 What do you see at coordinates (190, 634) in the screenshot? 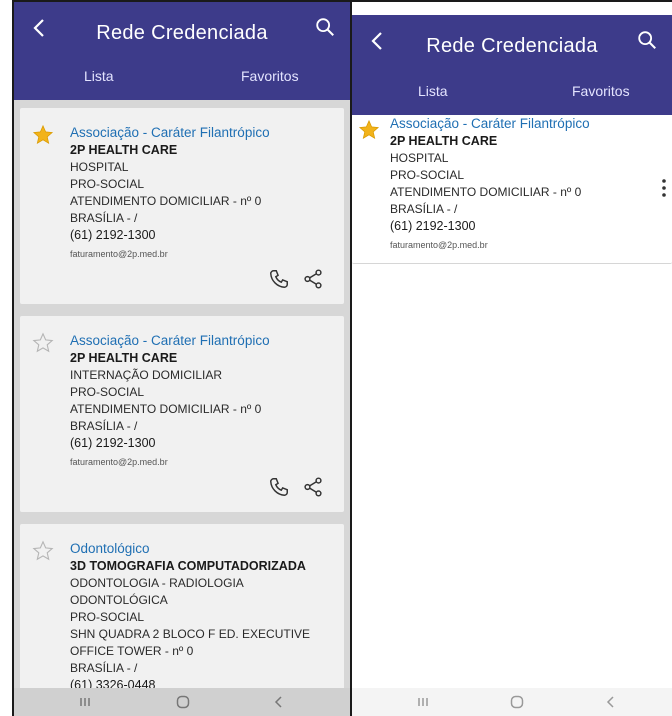
I see `provider-line: SHN QUADRA 2 BLOCO F ED. EXECUTIVE` at bounding box center [190, 634].